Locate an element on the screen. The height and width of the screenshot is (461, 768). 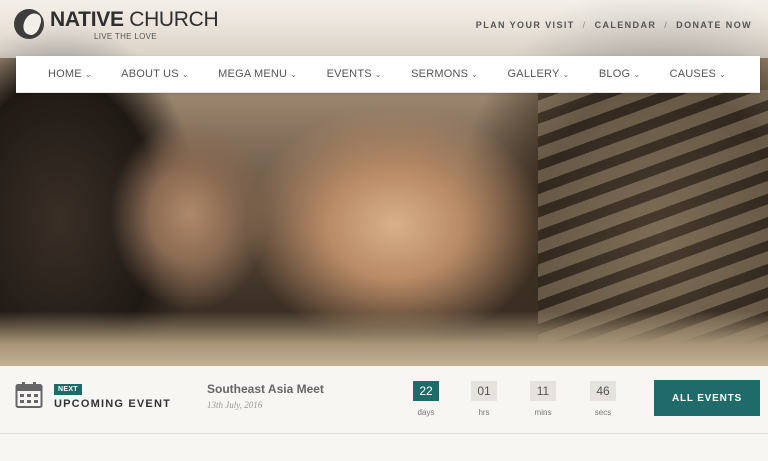
countdown-days: 22 days is located at coordinates (426, 399).